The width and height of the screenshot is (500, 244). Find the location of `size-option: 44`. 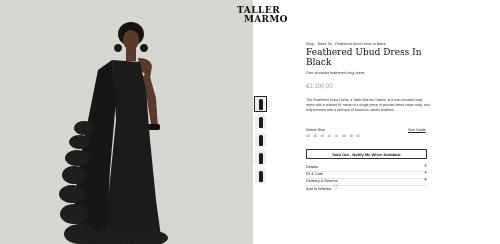

size-option: 44 is located at coordinates (337, 136).